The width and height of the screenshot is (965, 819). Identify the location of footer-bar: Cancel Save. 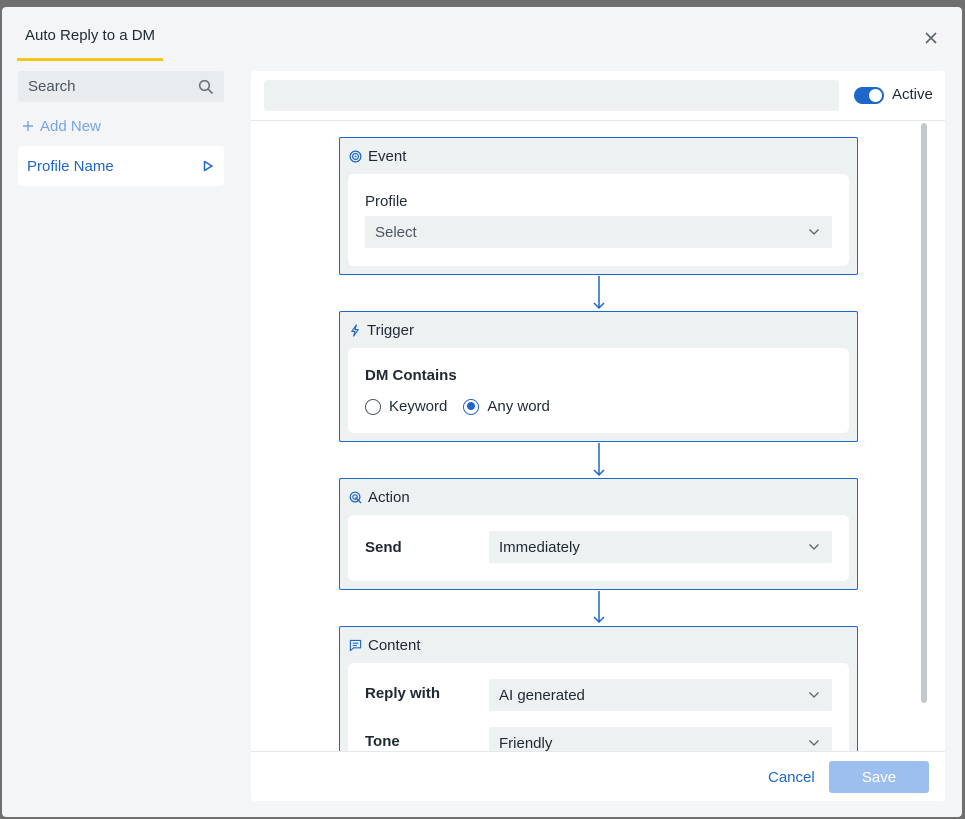
(598, 776).